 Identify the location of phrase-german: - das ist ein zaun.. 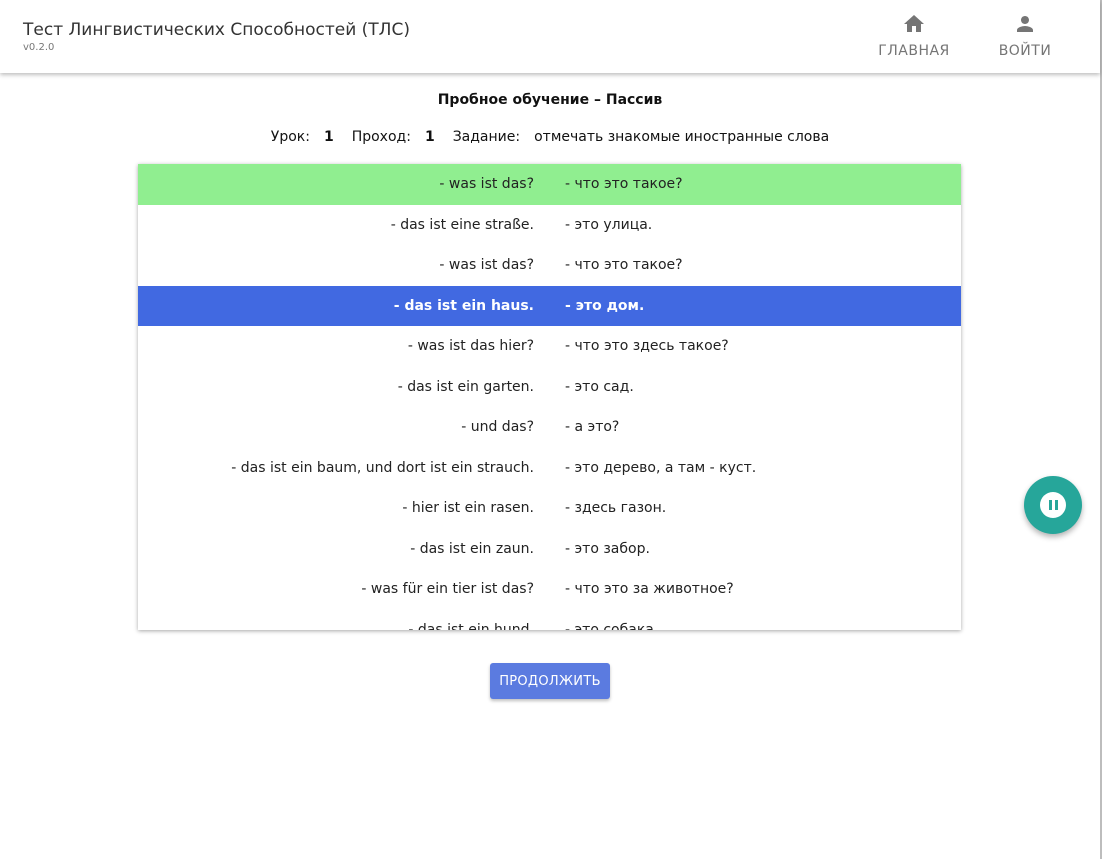
(472, 548).